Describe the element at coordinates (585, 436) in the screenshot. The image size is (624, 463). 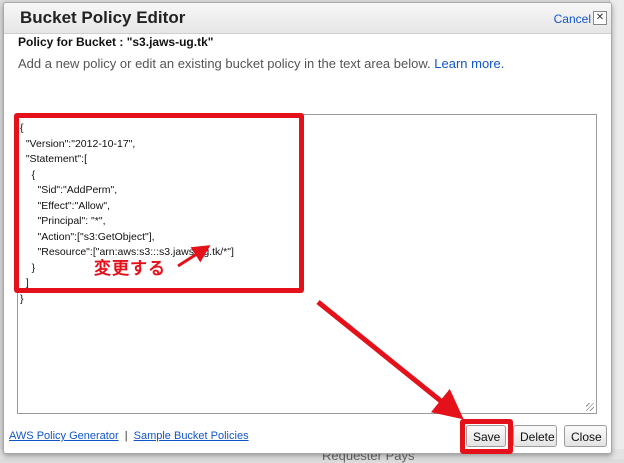
I see `close-button: Close` at that location.